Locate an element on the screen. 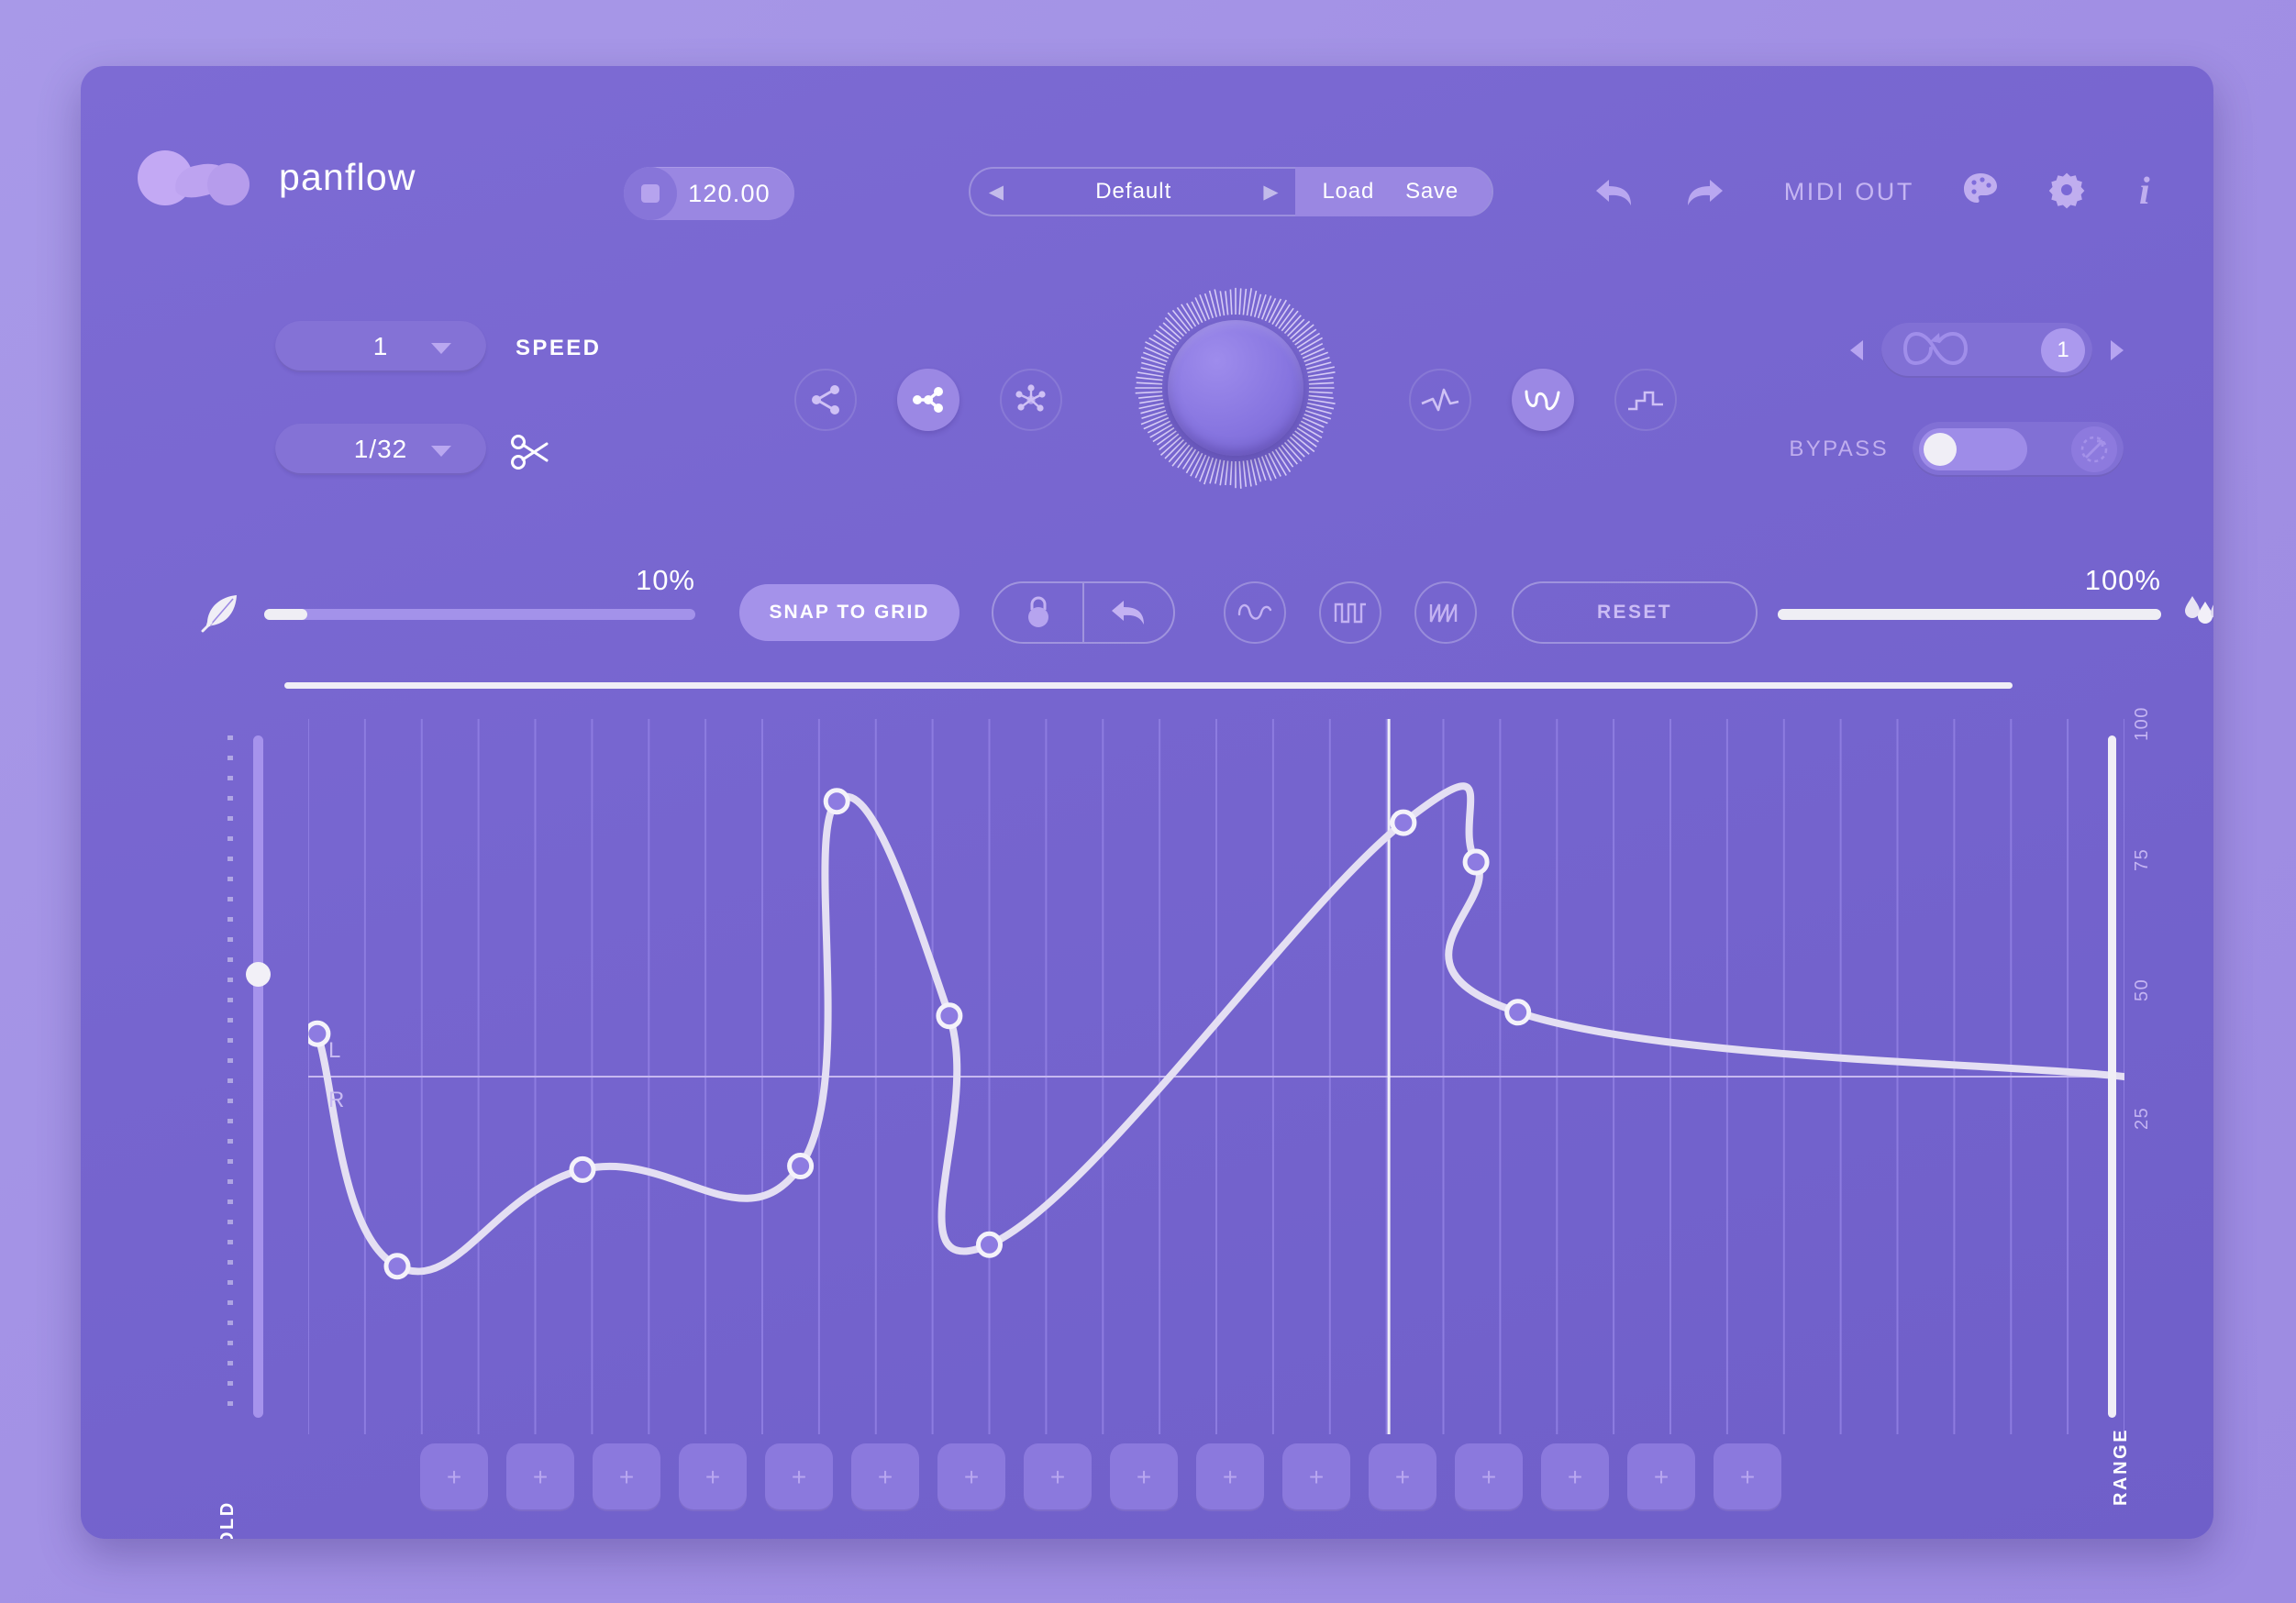 This screenshot has height=1603, width=2296. square-shape-icon is located at coordinates (1350, 612).